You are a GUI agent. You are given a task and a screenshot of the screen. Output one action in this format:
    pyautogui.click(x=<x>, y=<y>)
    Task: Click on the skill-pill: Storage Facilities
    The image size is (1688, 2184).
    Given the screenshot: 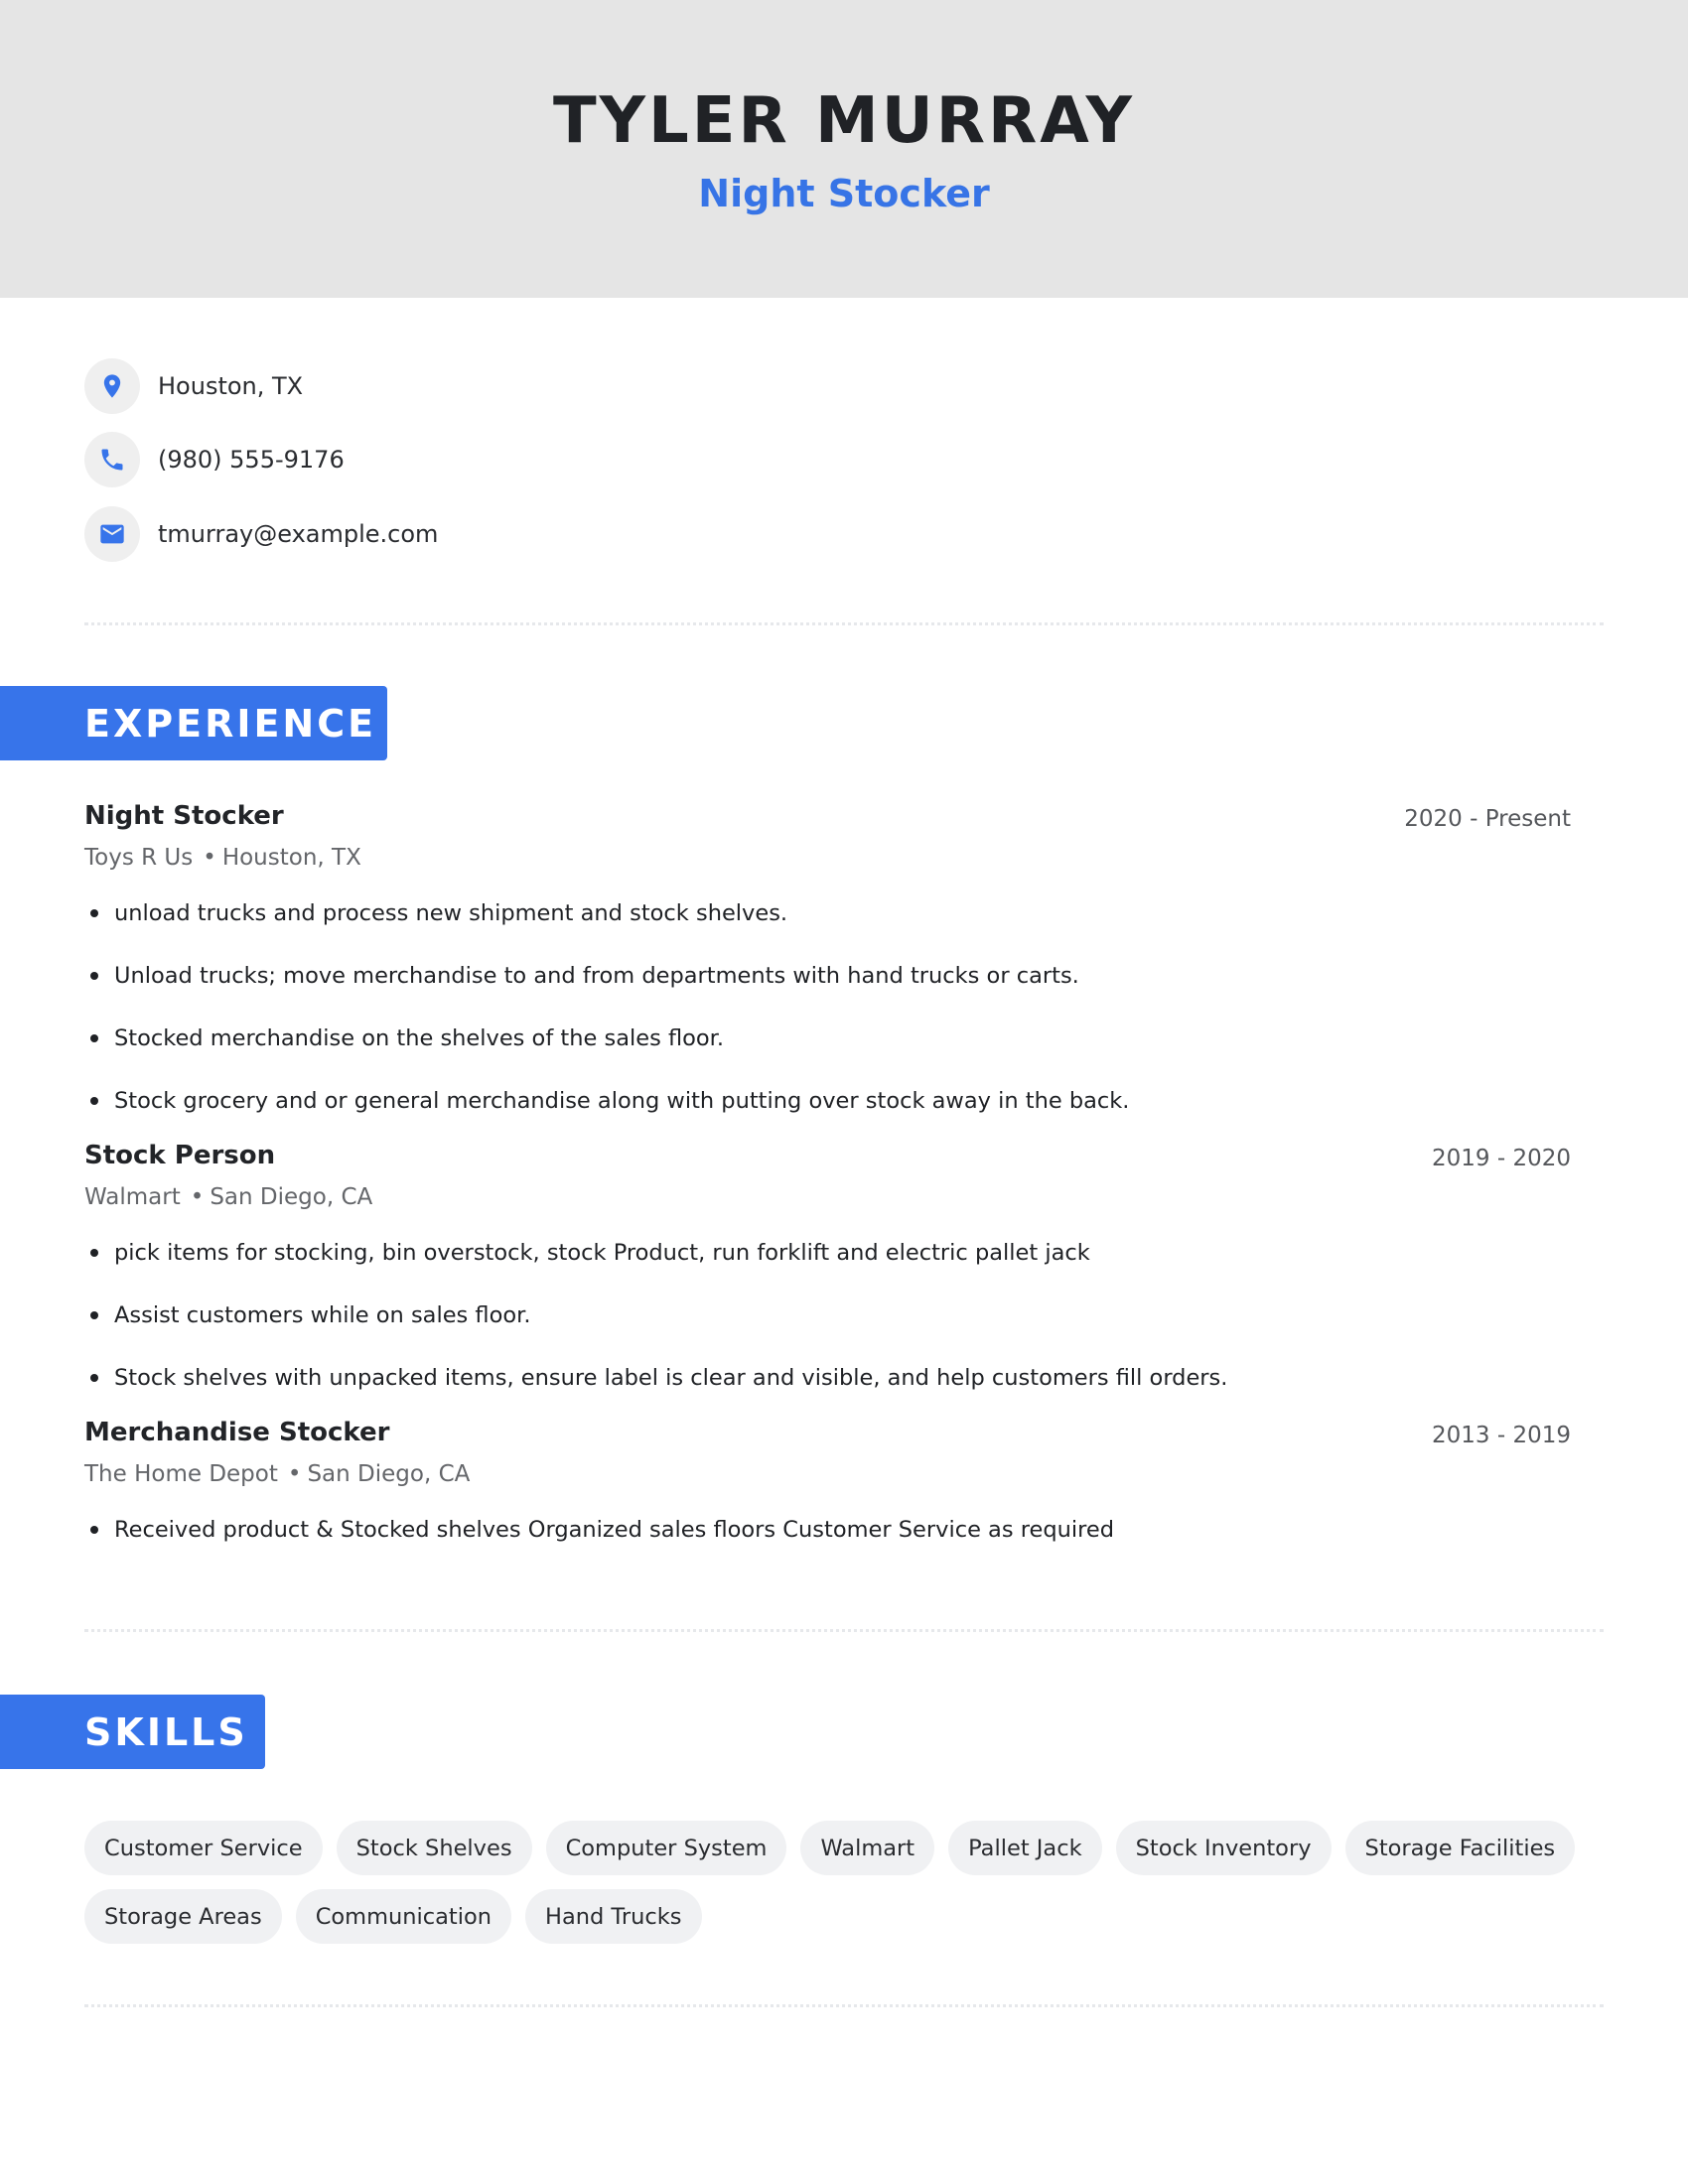 What is the action you would take?
    pyautogui.click(x=1460, y=1848)
    